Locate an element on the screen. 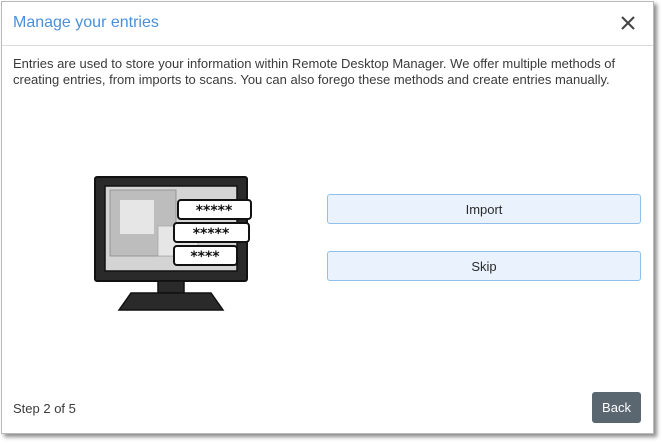 The width and height of the screenshot is (663, 444). password-field-2: ***** is located at coordinates (211, 232).